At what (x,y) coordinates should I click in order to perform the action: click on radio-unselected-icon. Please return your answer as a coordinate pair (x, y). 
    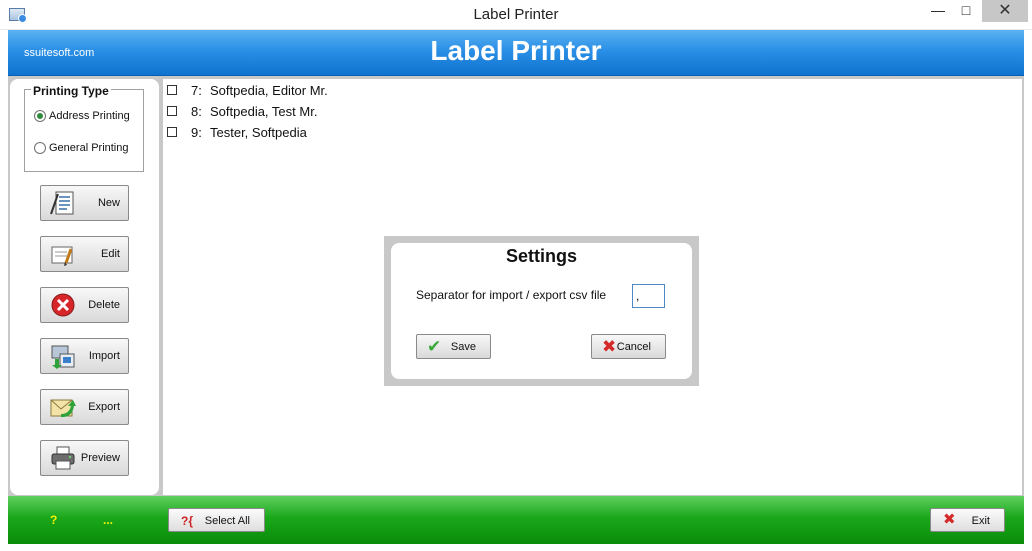
    Looking at the image, I should click on (40, 148).